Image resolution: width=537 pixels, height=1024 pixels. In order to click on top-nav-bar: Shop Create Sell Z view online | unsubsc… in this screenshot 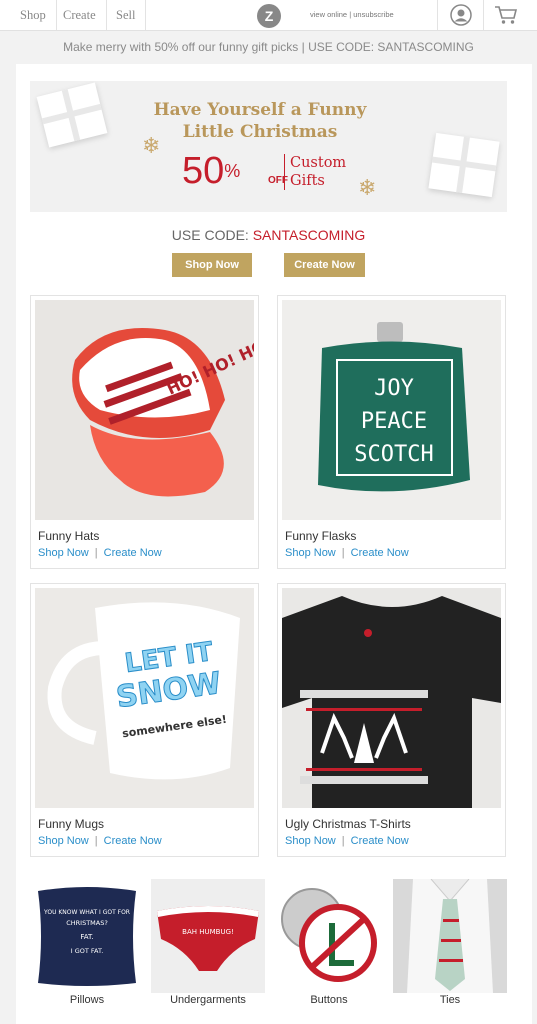, I will do `click(268, 15)`.